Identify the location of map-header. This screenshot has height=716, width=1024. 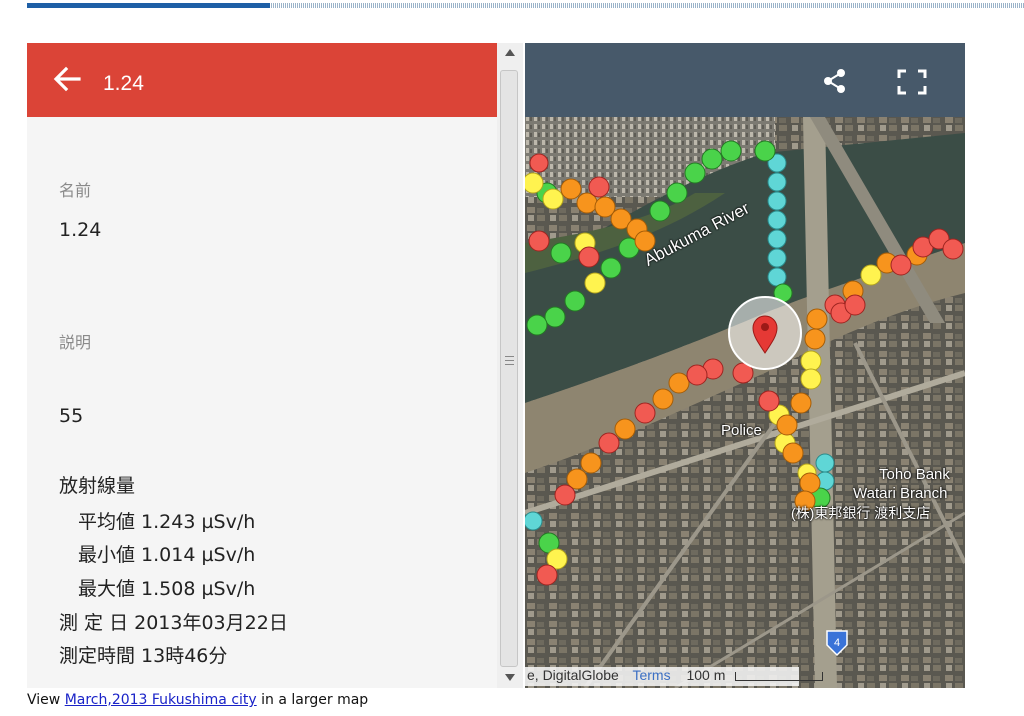
(745, 80).